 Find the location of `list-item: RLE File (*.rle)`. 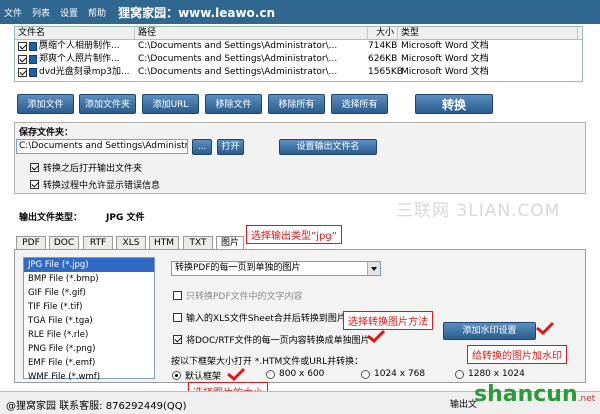

list-item: RLE File (*.rle) is located at coordinates (89, 335).